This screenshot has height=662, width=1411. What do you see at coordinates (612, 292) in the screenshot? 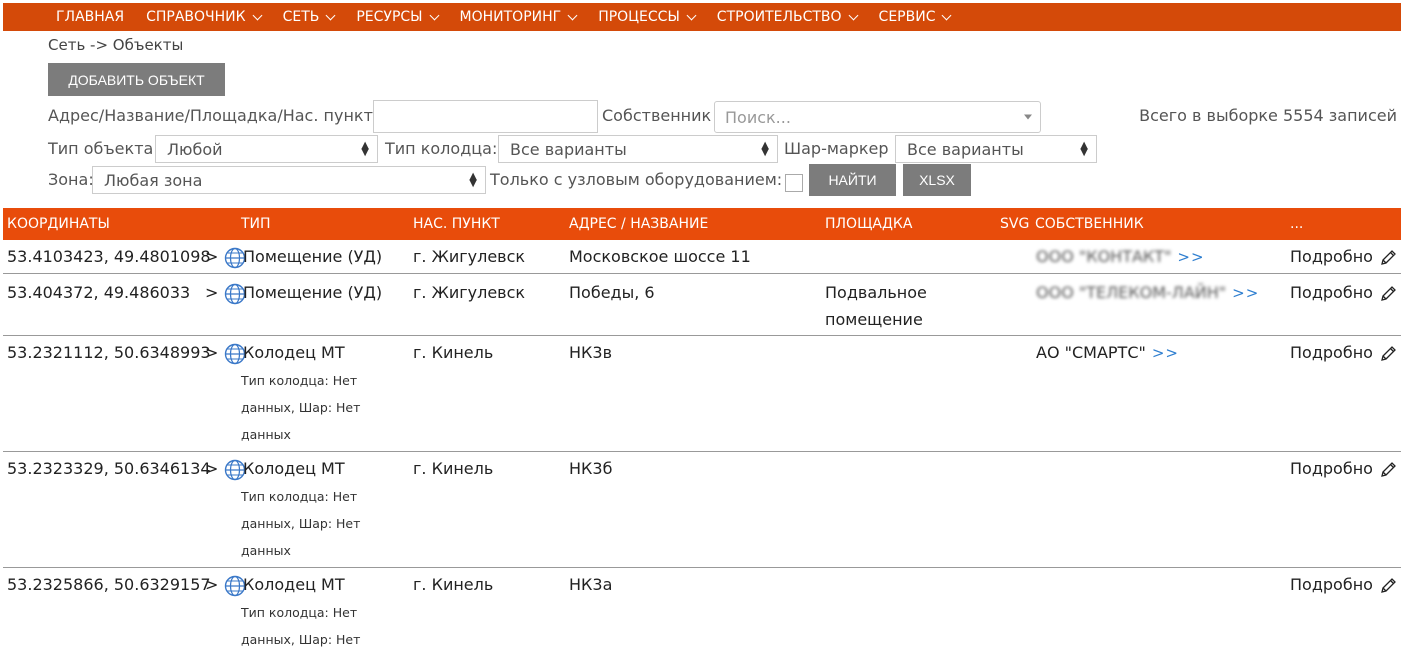
I see `row-address: Победы, 6` at bounding box center [612, 292].